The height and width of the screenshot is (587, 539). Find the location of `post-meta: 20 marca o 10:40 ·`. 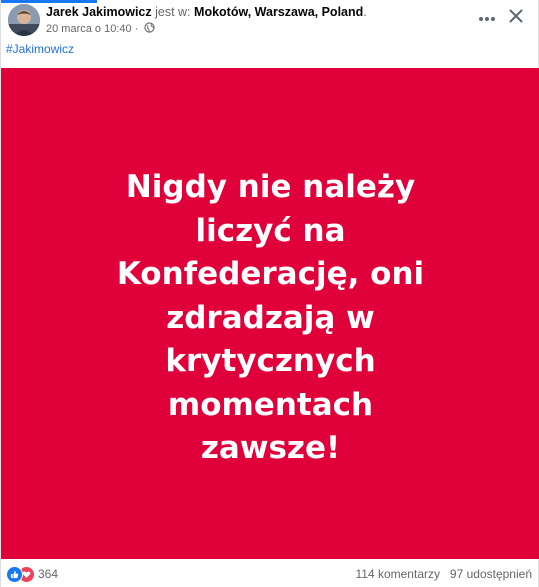

post-meta: 20 marca o 10:40 · is located at coordinates (101, 29).